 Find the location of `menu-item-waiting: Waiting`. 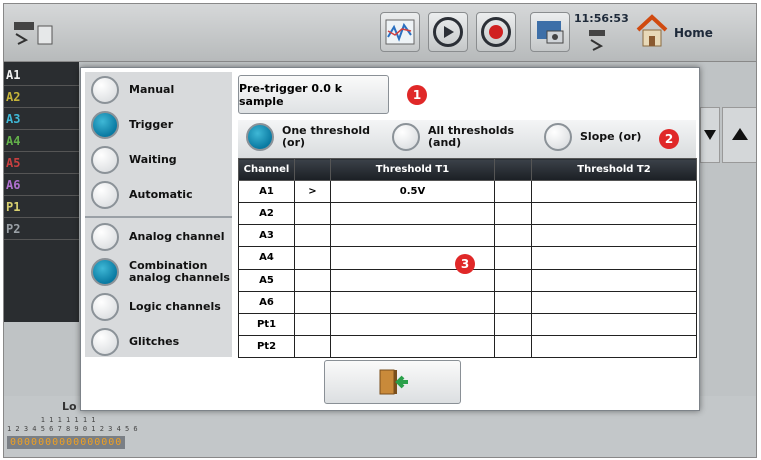

menu-item-waiting: Waiting is located at coordinates (158, 160).